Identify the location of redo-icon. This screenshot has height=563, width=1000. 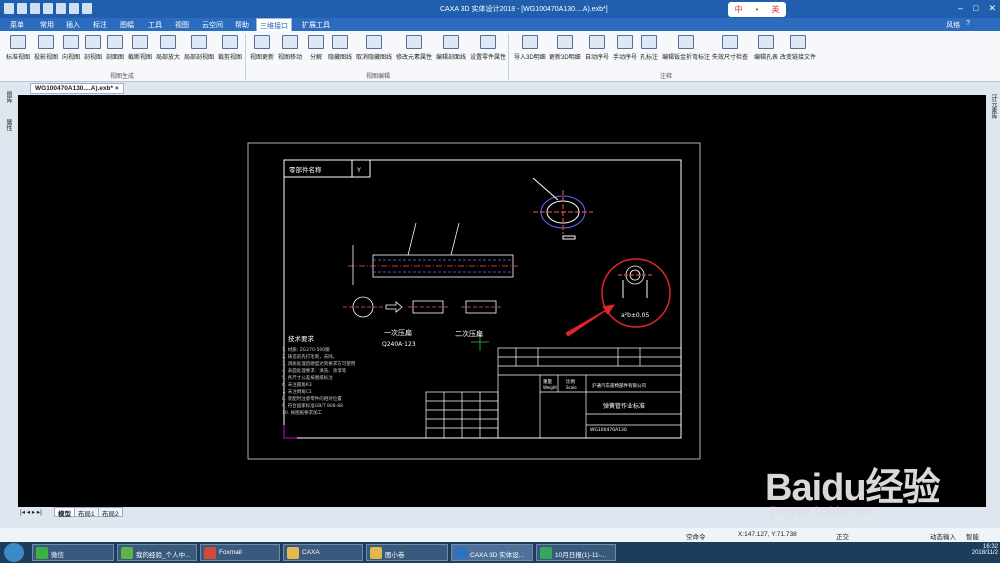
(87, 8).